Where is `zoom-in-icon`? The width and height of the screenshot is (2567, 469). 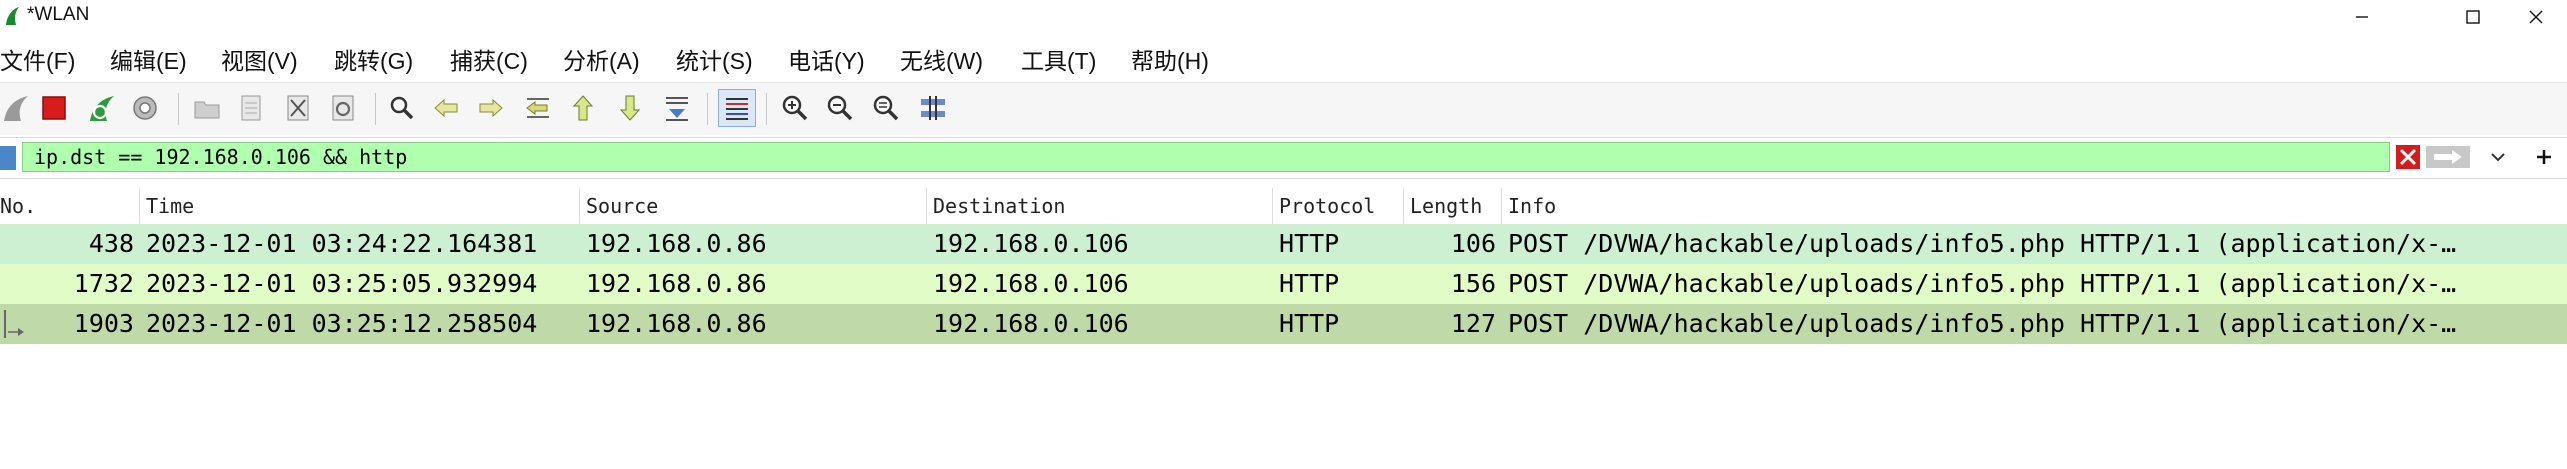
zoom-in-icon is located at coordinates (795, 108).